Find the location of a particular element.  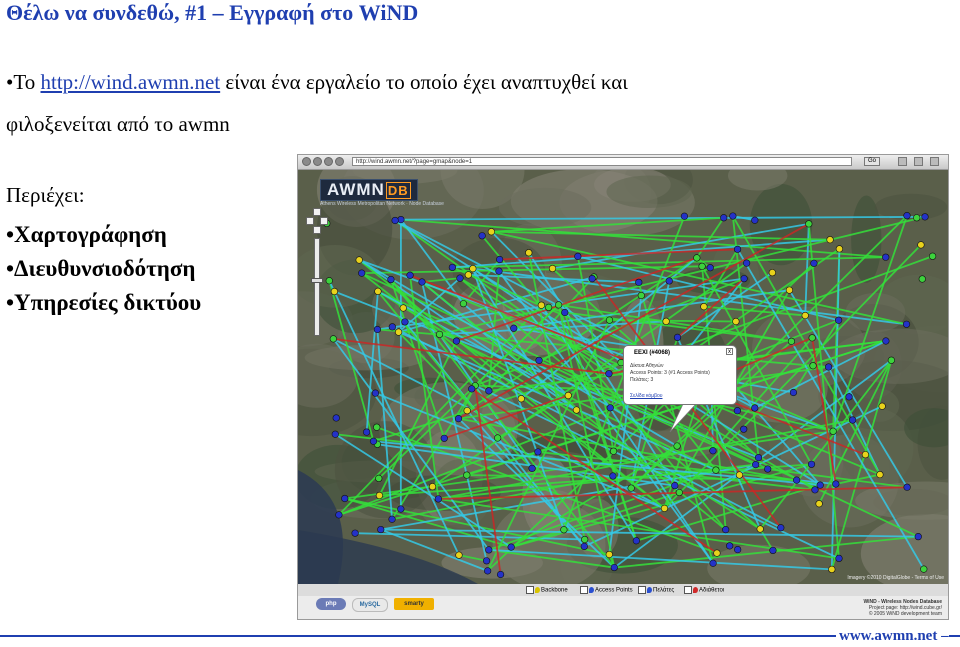

tools-icon is located at coordinates (918, 161).